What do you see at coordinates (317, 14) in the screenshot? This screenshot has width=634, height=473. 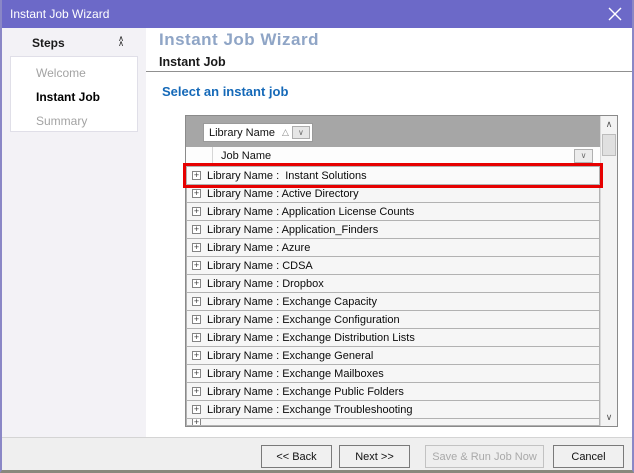 I see `titlebar: Instant Job Wizard` at bounding box center [317, 14].